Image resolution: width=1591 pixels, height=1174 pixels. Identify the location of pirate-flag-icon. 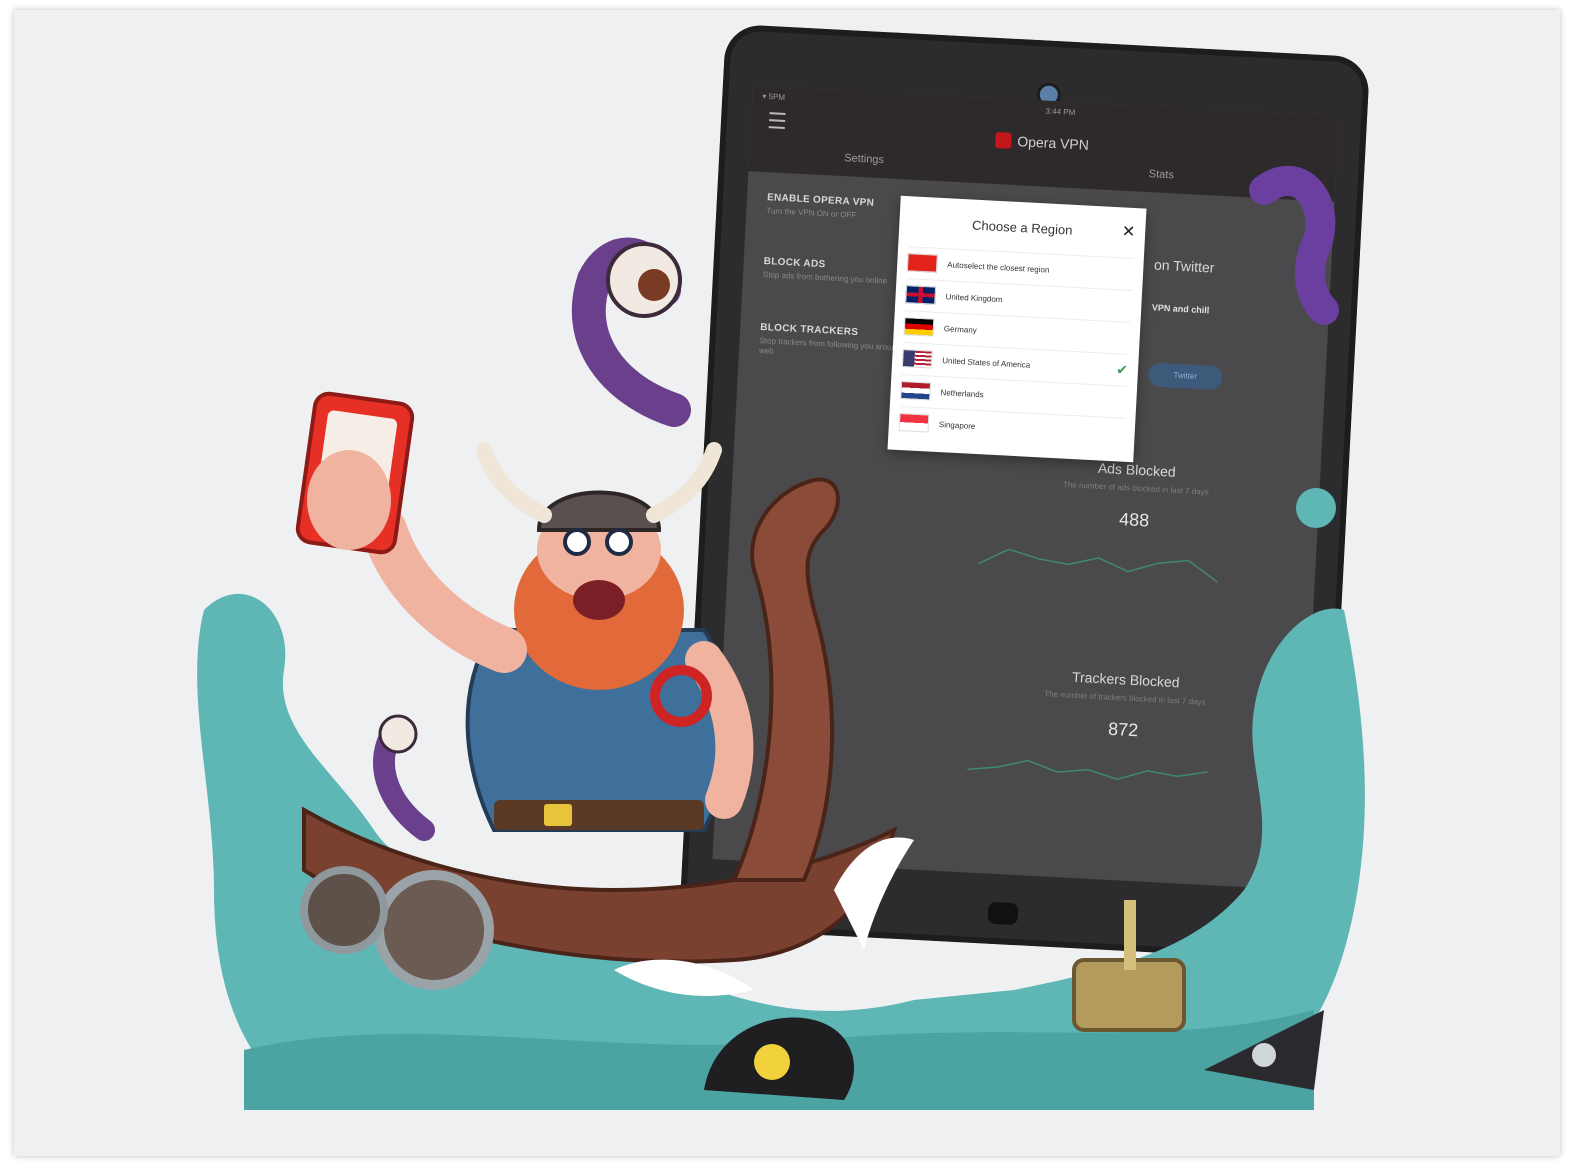
(1264, 1050).